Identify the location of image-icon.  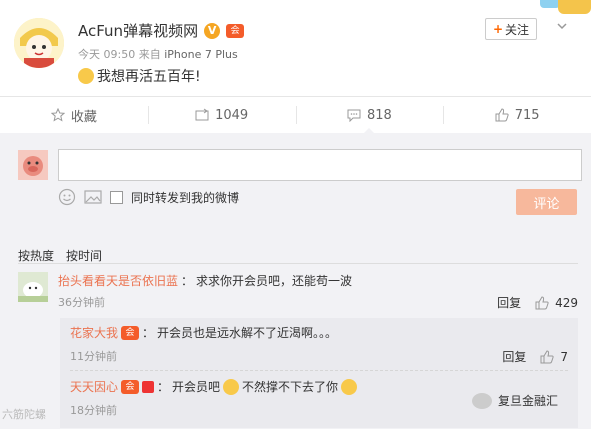
(93, 197).